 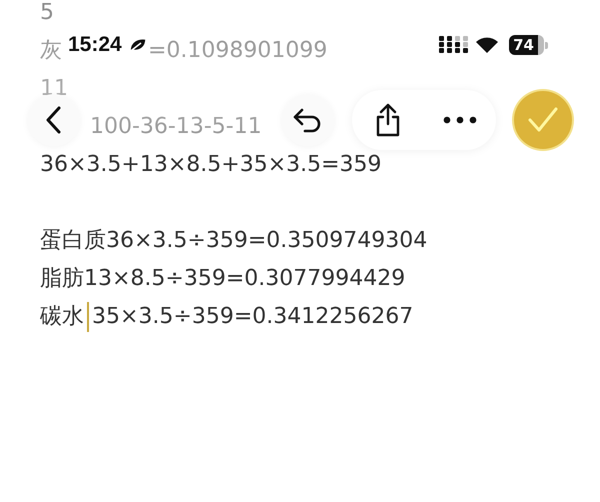 What do you see at coordinates (47, 13) in the screenshot?
I see `note-text: 5` at bounding box center [47, 13].